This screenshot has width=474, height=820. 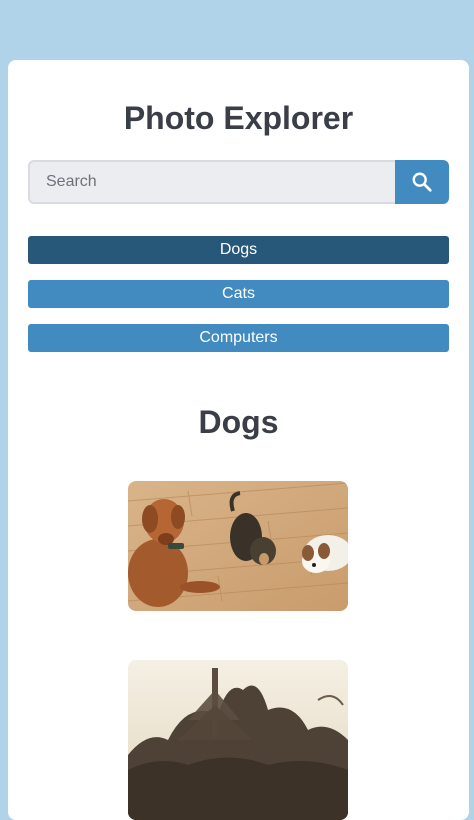 I want to click on gallery-heading: Dogs, so click(x=238, y=422).